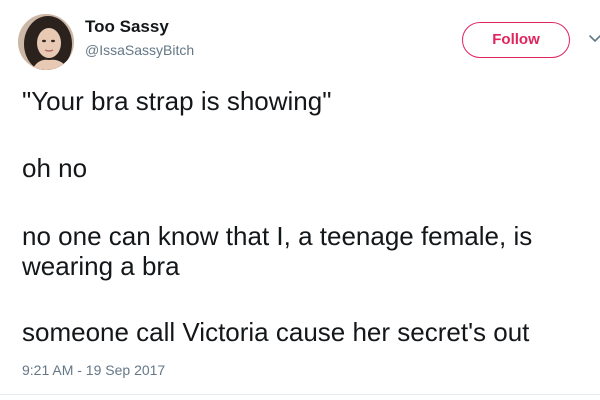 This screenshot has height=400, width=600. Describe the element at coordinates (55, 168) in the screenshot. I see `tweet-text-line: oh no` at that location.